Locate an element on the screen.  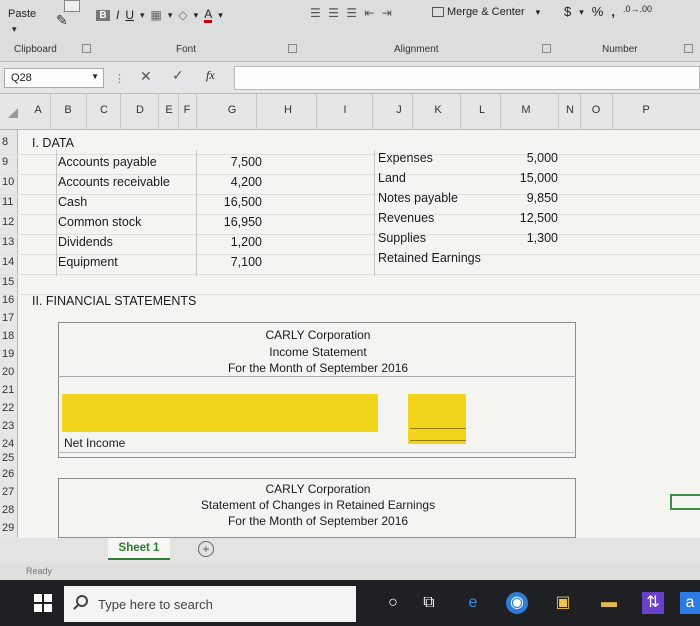
data-label: Retained Earnings is located at coordinates (429, 258).